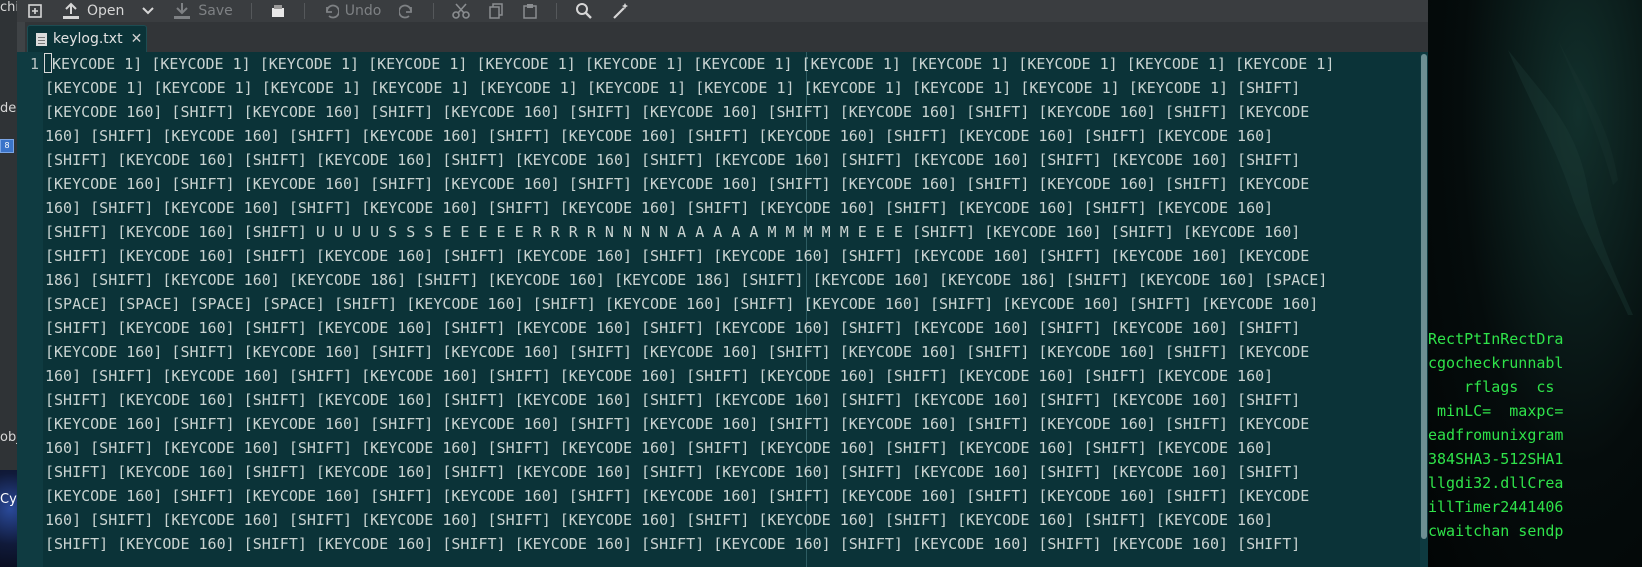  Describe the element at coordinates (8, 518) in the screenshot. I see `strip-wallpaper` at that location.